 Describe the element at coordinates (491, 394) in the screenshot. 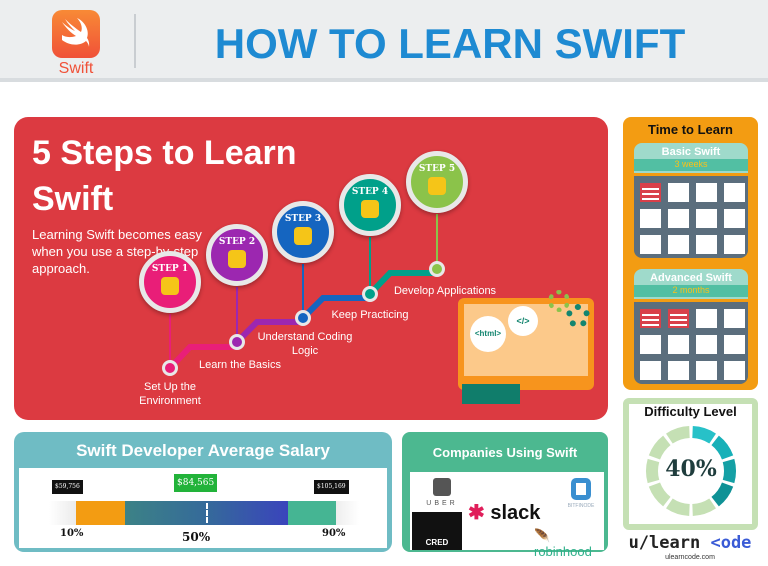

I see `books-illustration` at that location.